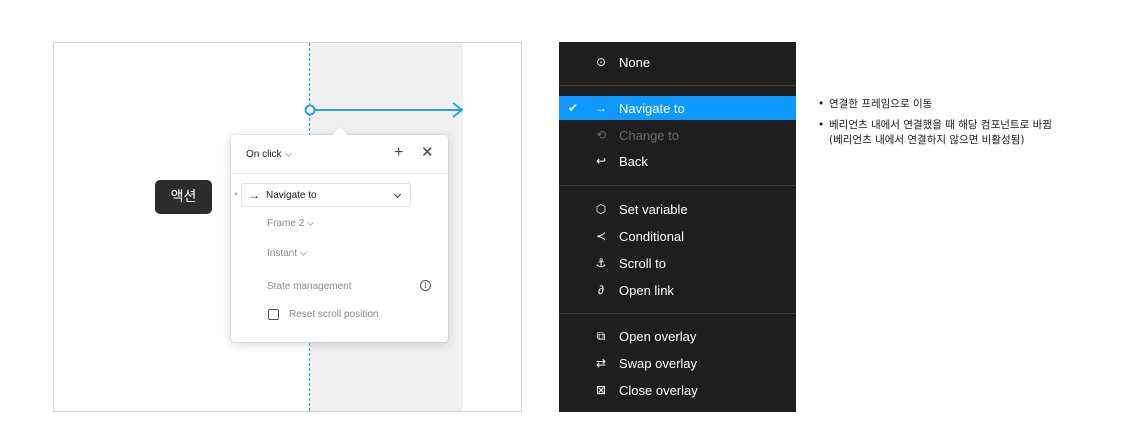 This screenshot has height=435, width=1142. Describe the element at coordinates (658, 336) in the screenshot. I see `menu-item-label: Open overlay` at that location.